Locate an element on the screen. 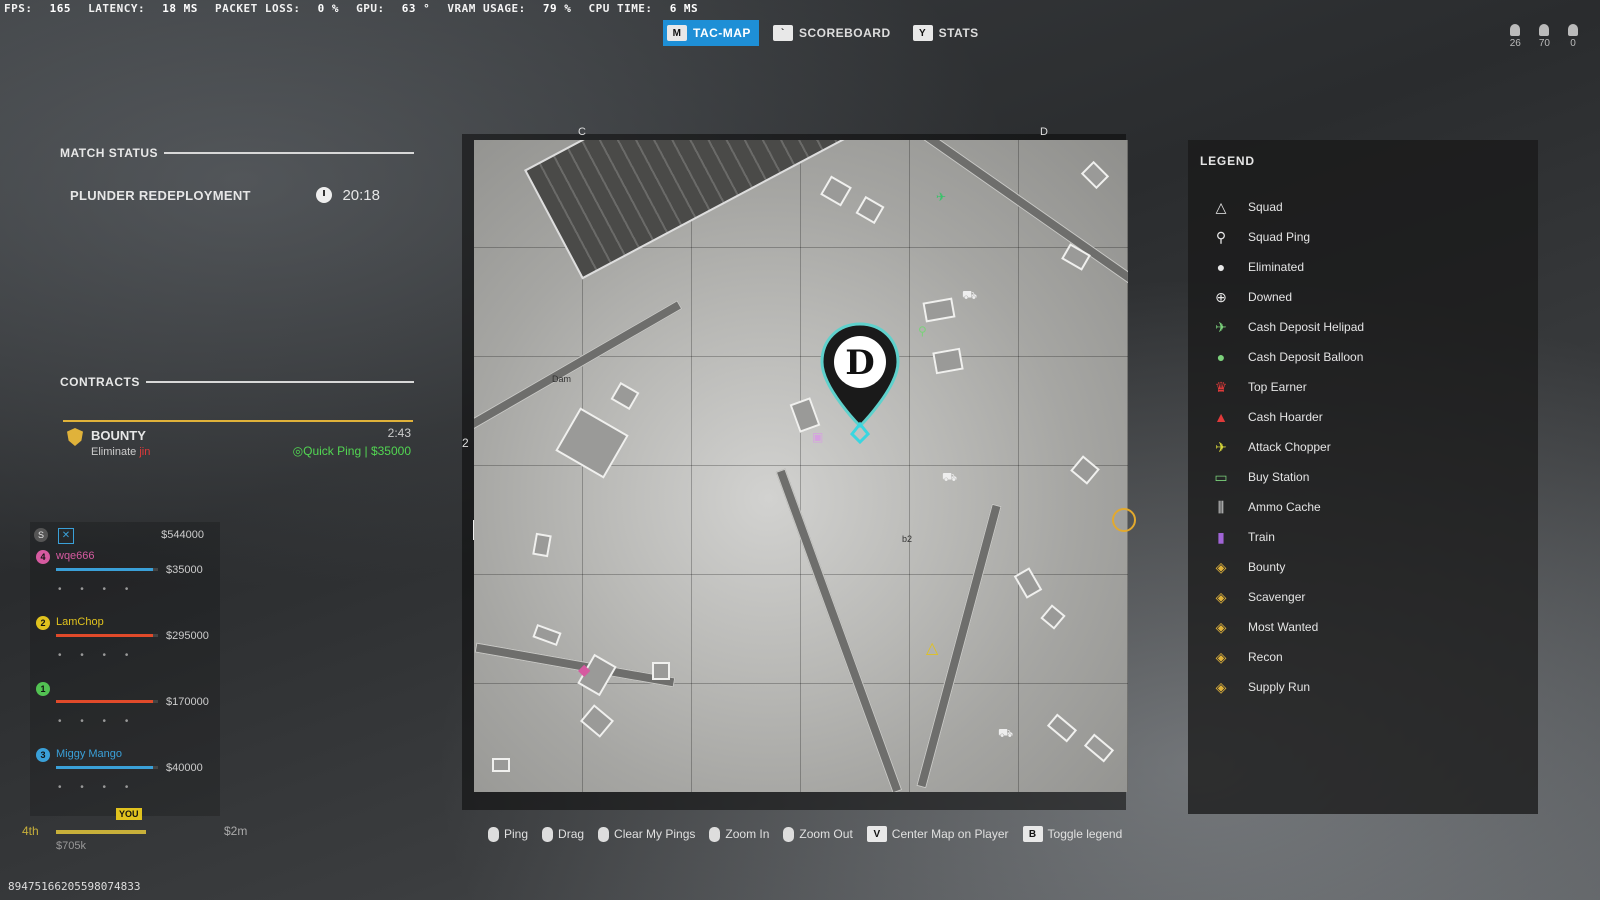 The width and height of the screenshot is (1600, 900). legend-label: Supply Run is located at coordinates (1279, 687).